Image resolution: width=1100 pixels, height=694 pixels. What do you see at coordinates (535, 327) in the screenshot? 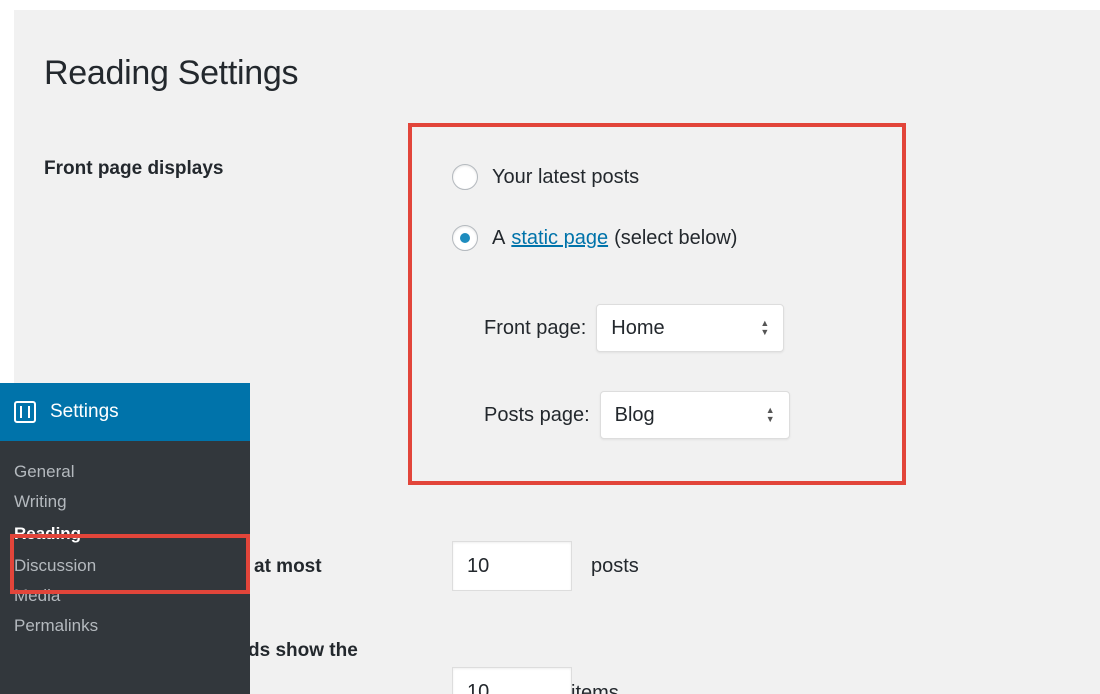
I see `front-page-select-label: Front page:` at bounding box center [535, 327].